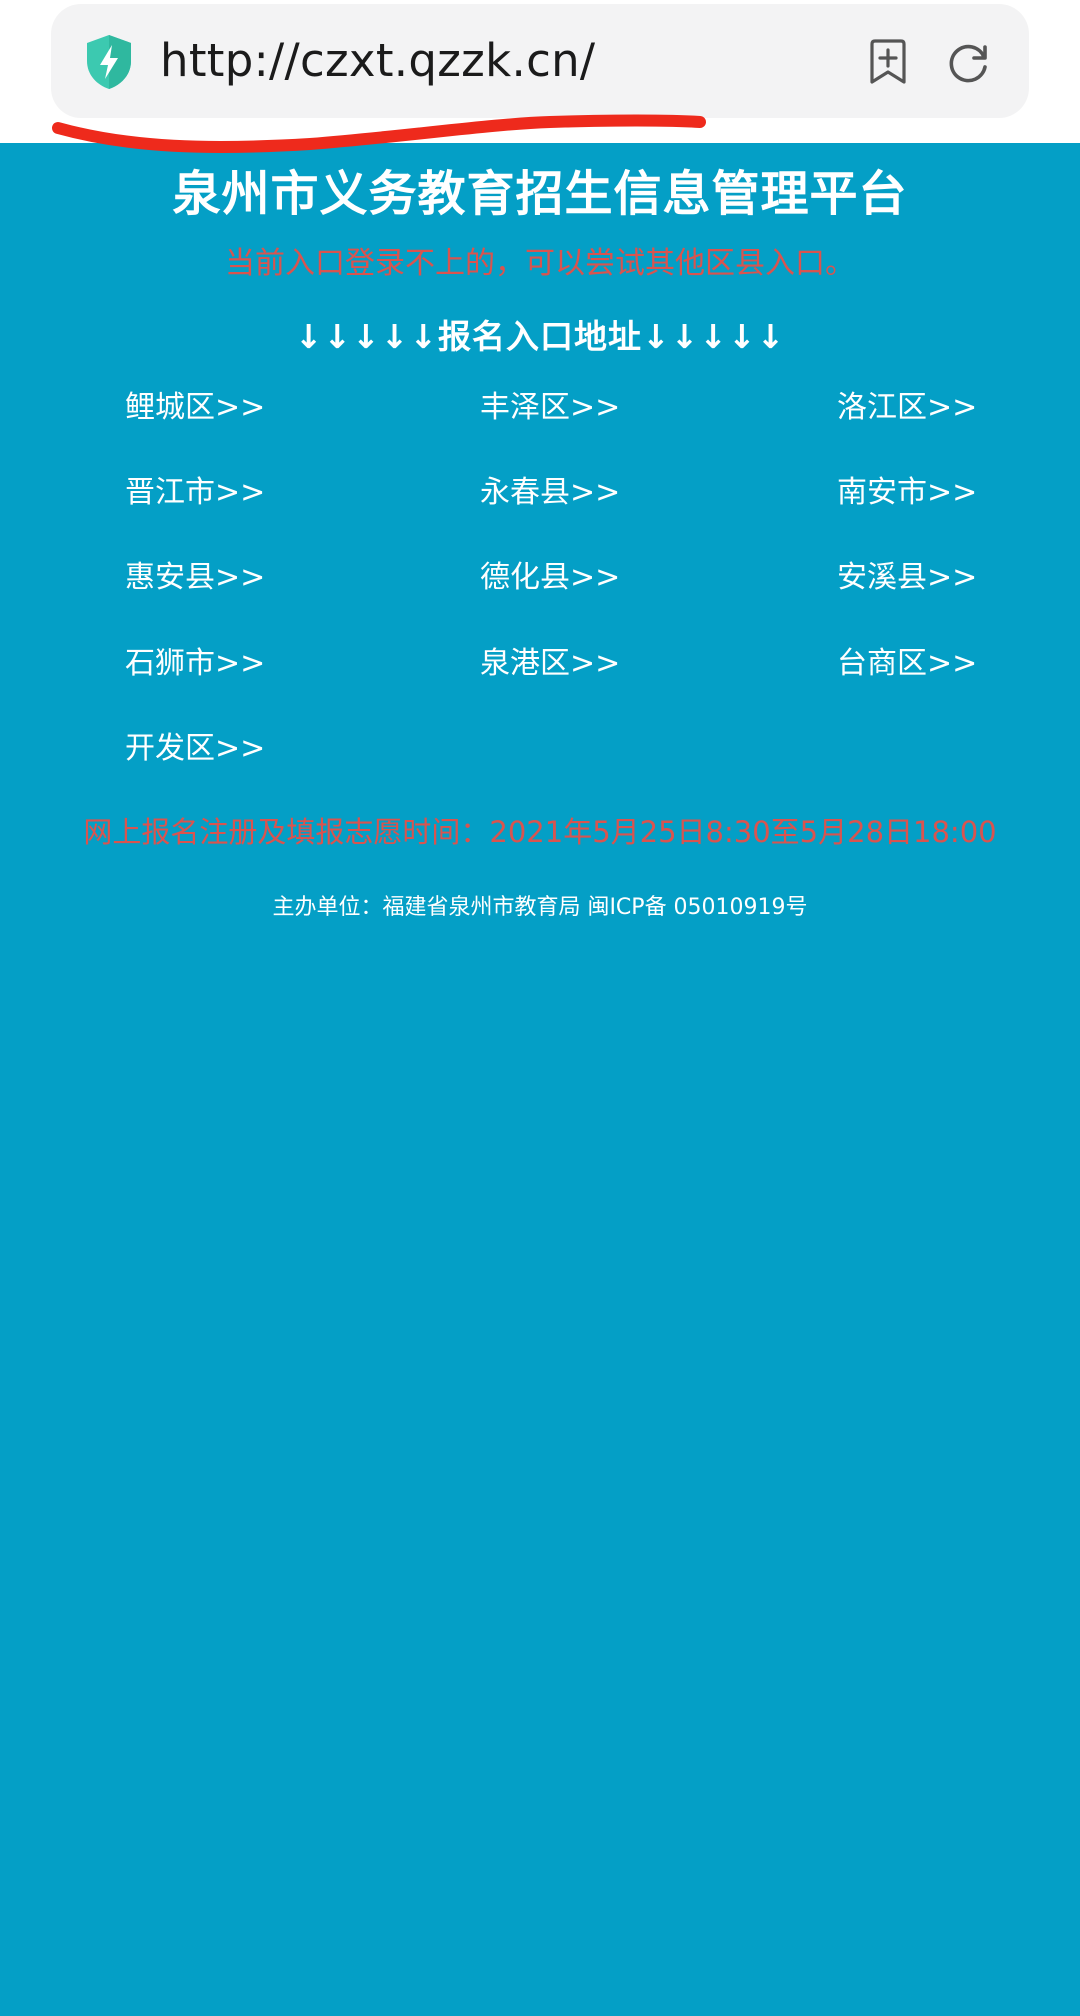 Image resolution: width=1080 pixels, height=2016 pixels. Describe the element at coordinates (195, 408) in the screenshot. I see `district-link-licheng: 鲤城区>>` at that location.